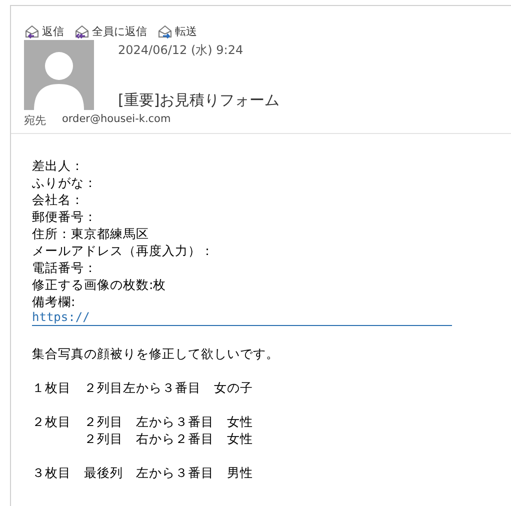 The width and height of the screenshot is (511, 506). What do you see at coordinates (155, 353) in the screenshot?
I see `body-line: 集合写真の顔被りを修正して欲しいです。` at bounding box center [155, 353].